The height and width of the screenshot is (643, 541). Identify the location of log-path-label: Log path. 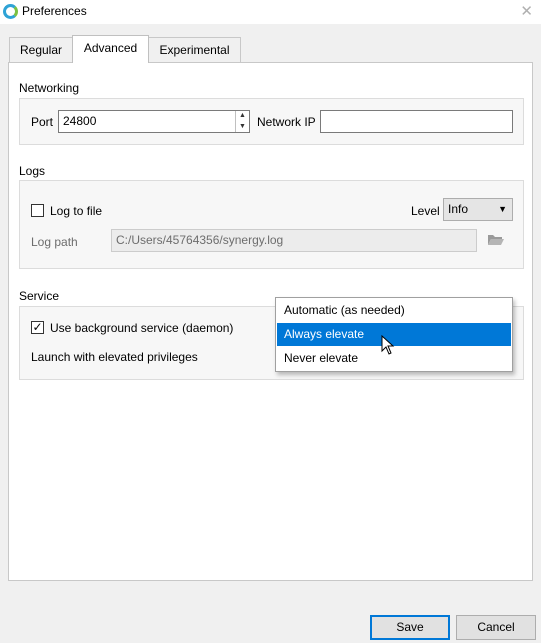
(54, 242).